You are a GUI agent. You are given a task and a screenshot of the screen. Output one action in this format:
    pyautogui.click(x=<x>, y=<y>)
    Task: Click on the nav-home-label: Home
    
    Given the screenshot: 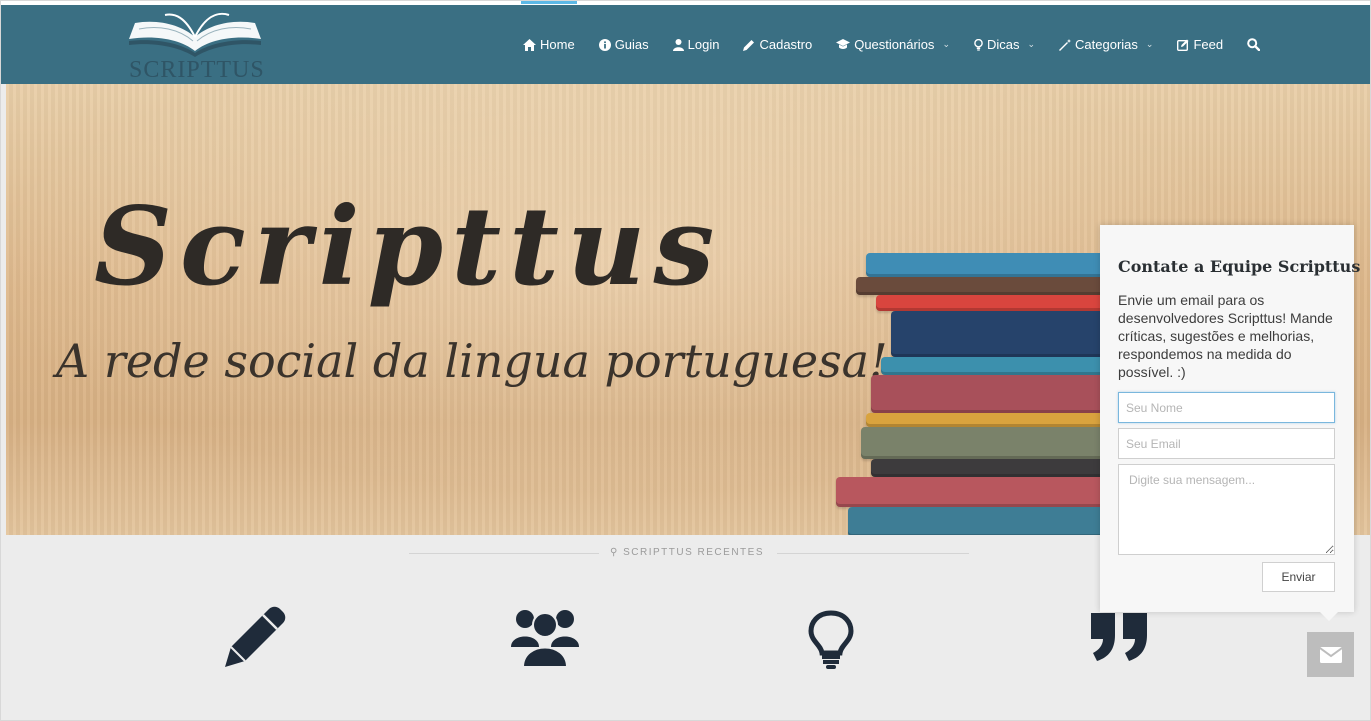 What is the action you would take?
    pyautogui.click(x=557, y=44)
    